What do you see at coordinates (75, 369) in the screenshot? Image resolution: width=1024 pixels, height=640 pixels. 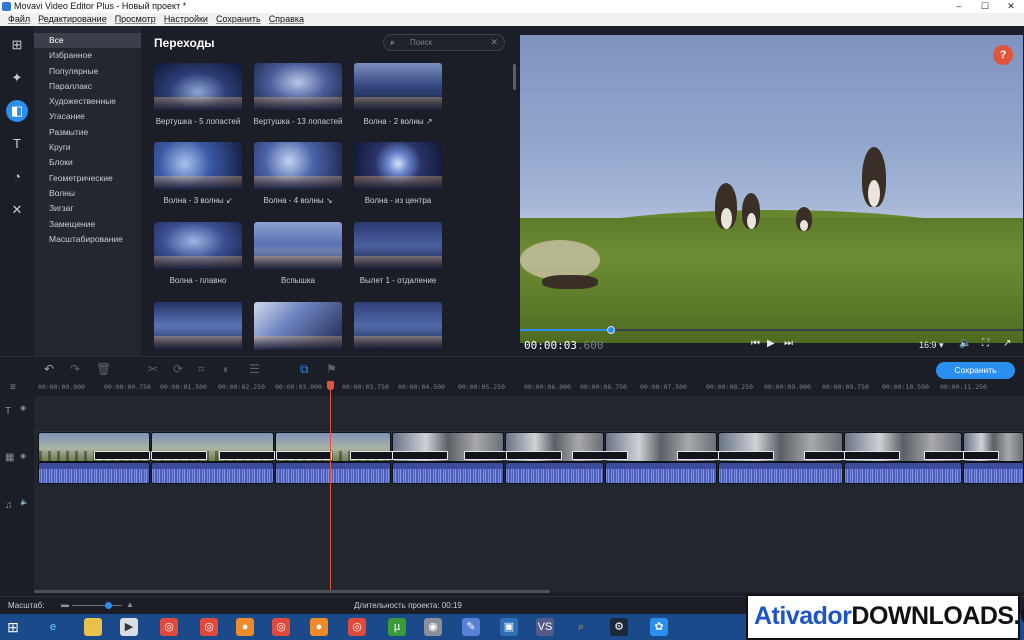 I see `redo-icon: ↷` at bounding box center [75, 369].